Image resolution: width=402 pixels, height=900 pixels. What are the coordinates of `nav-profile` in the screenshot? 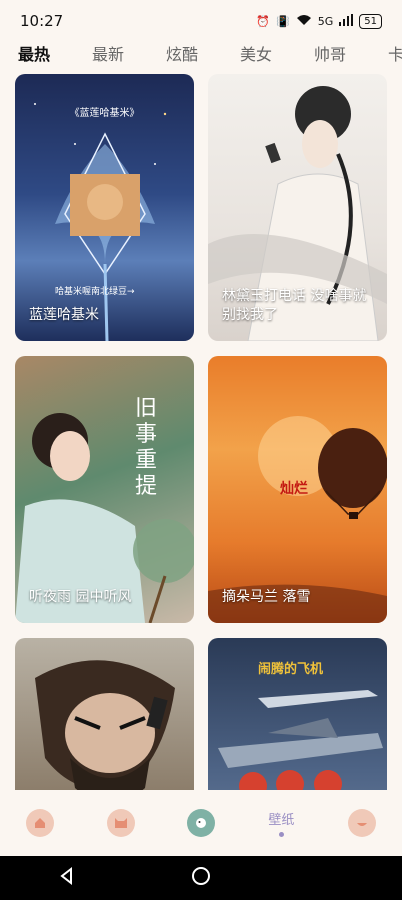 It's located at (362, 823).